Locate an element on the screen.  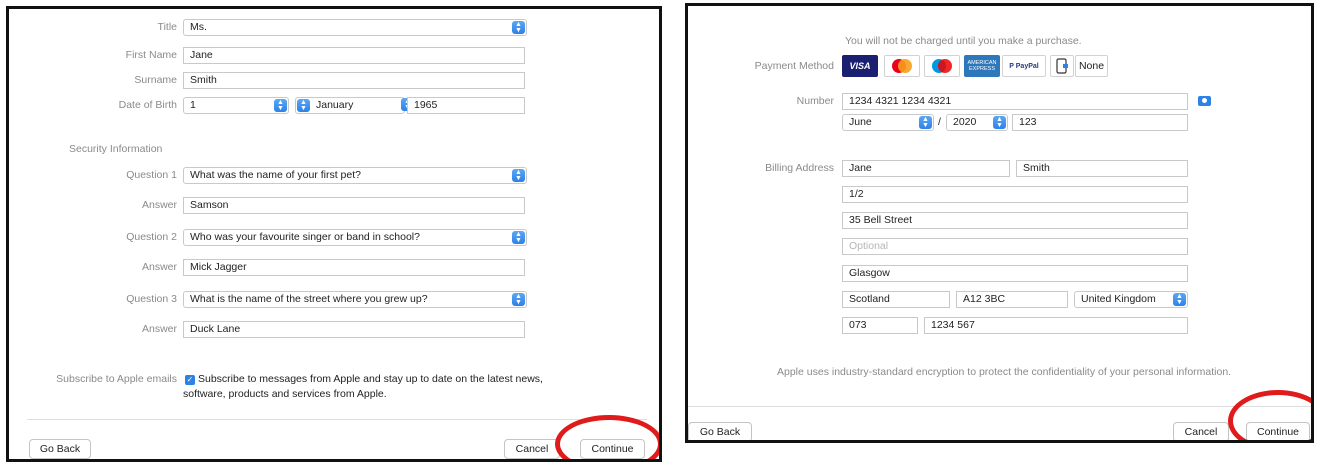
answer-2-field: Mick Jagger is located at coordinates (354, 267).